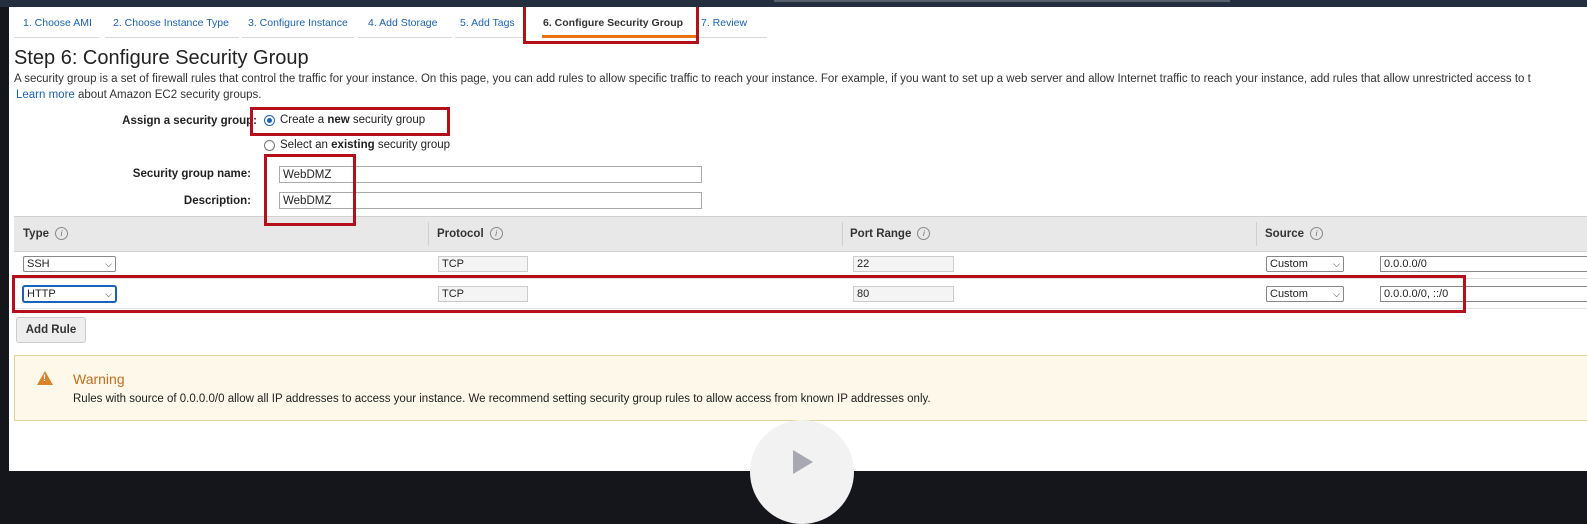 This screenshot has width=1587, height=524. I want to click on tab-choose-ami: 1. Choose AMI, so click(57, 23).